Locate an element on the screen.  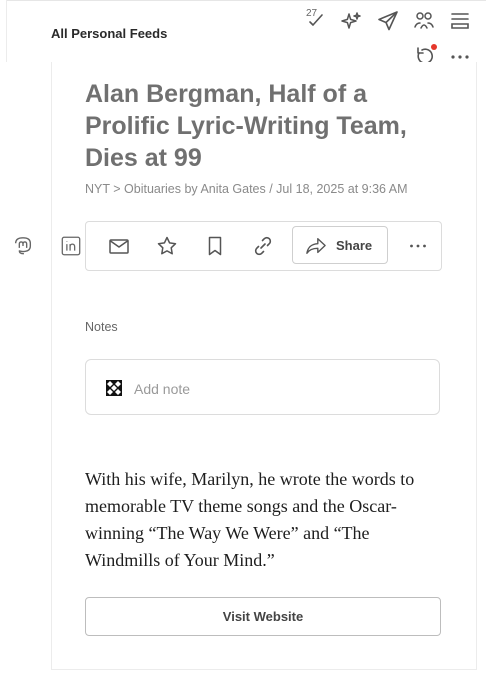
share-button: Share is located at coordinates (340, 245).